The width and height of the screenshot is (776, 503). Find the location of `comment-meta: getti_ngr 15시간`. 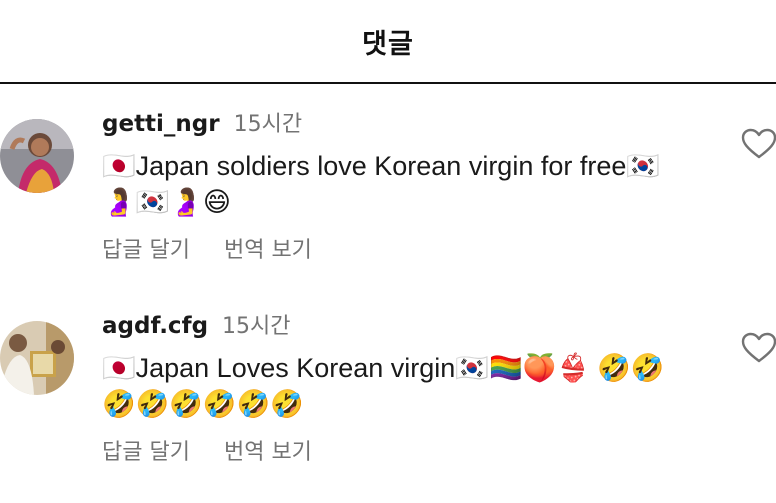

comment-meta: getti_ngr 15시간 is located at coordinates (202, 122).